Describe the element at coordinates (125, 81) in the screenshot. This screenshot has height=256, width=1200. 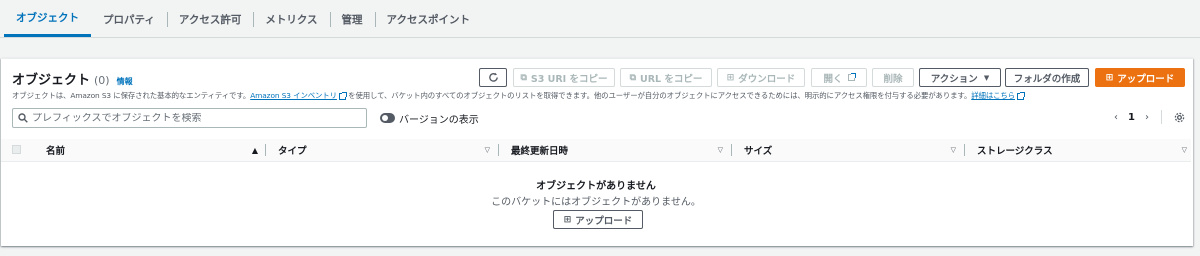
I see `info-link: 情報` at that location.